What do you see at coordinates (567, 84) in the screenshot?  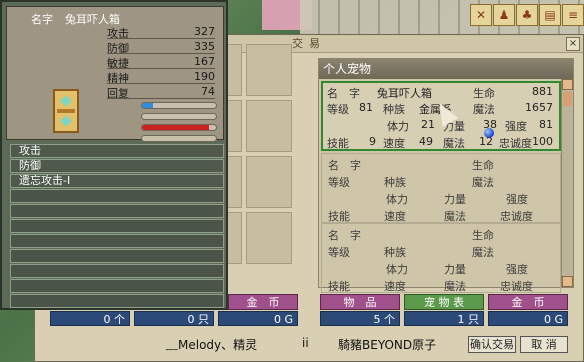 I see `scroll-up-arrow-icon` at bounding box center [567, 84].